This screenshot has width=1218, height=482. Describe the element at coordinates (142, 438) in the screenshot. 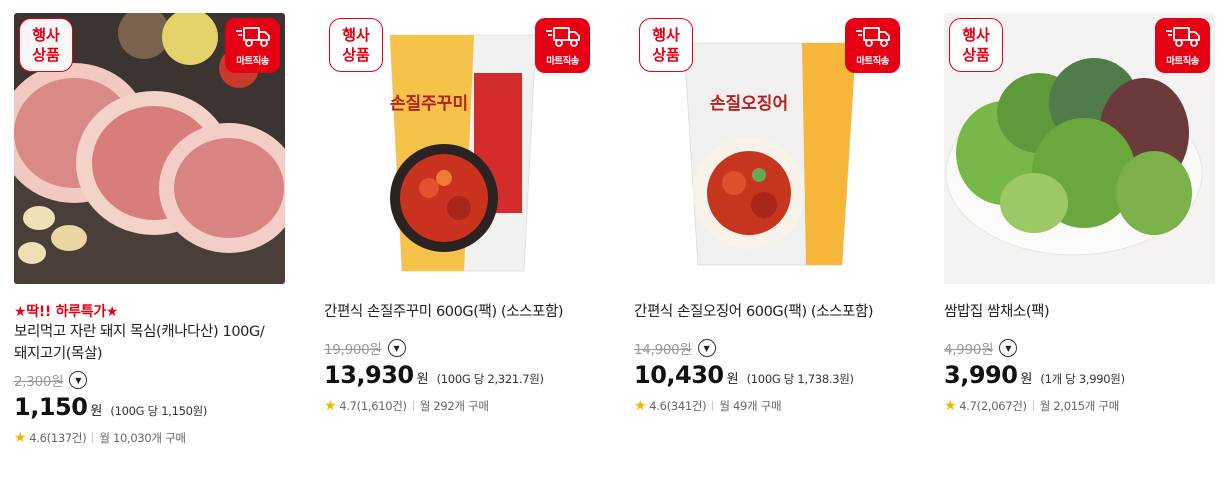

I see `monthly-purchases: 월 10,030개 구매` at that location.